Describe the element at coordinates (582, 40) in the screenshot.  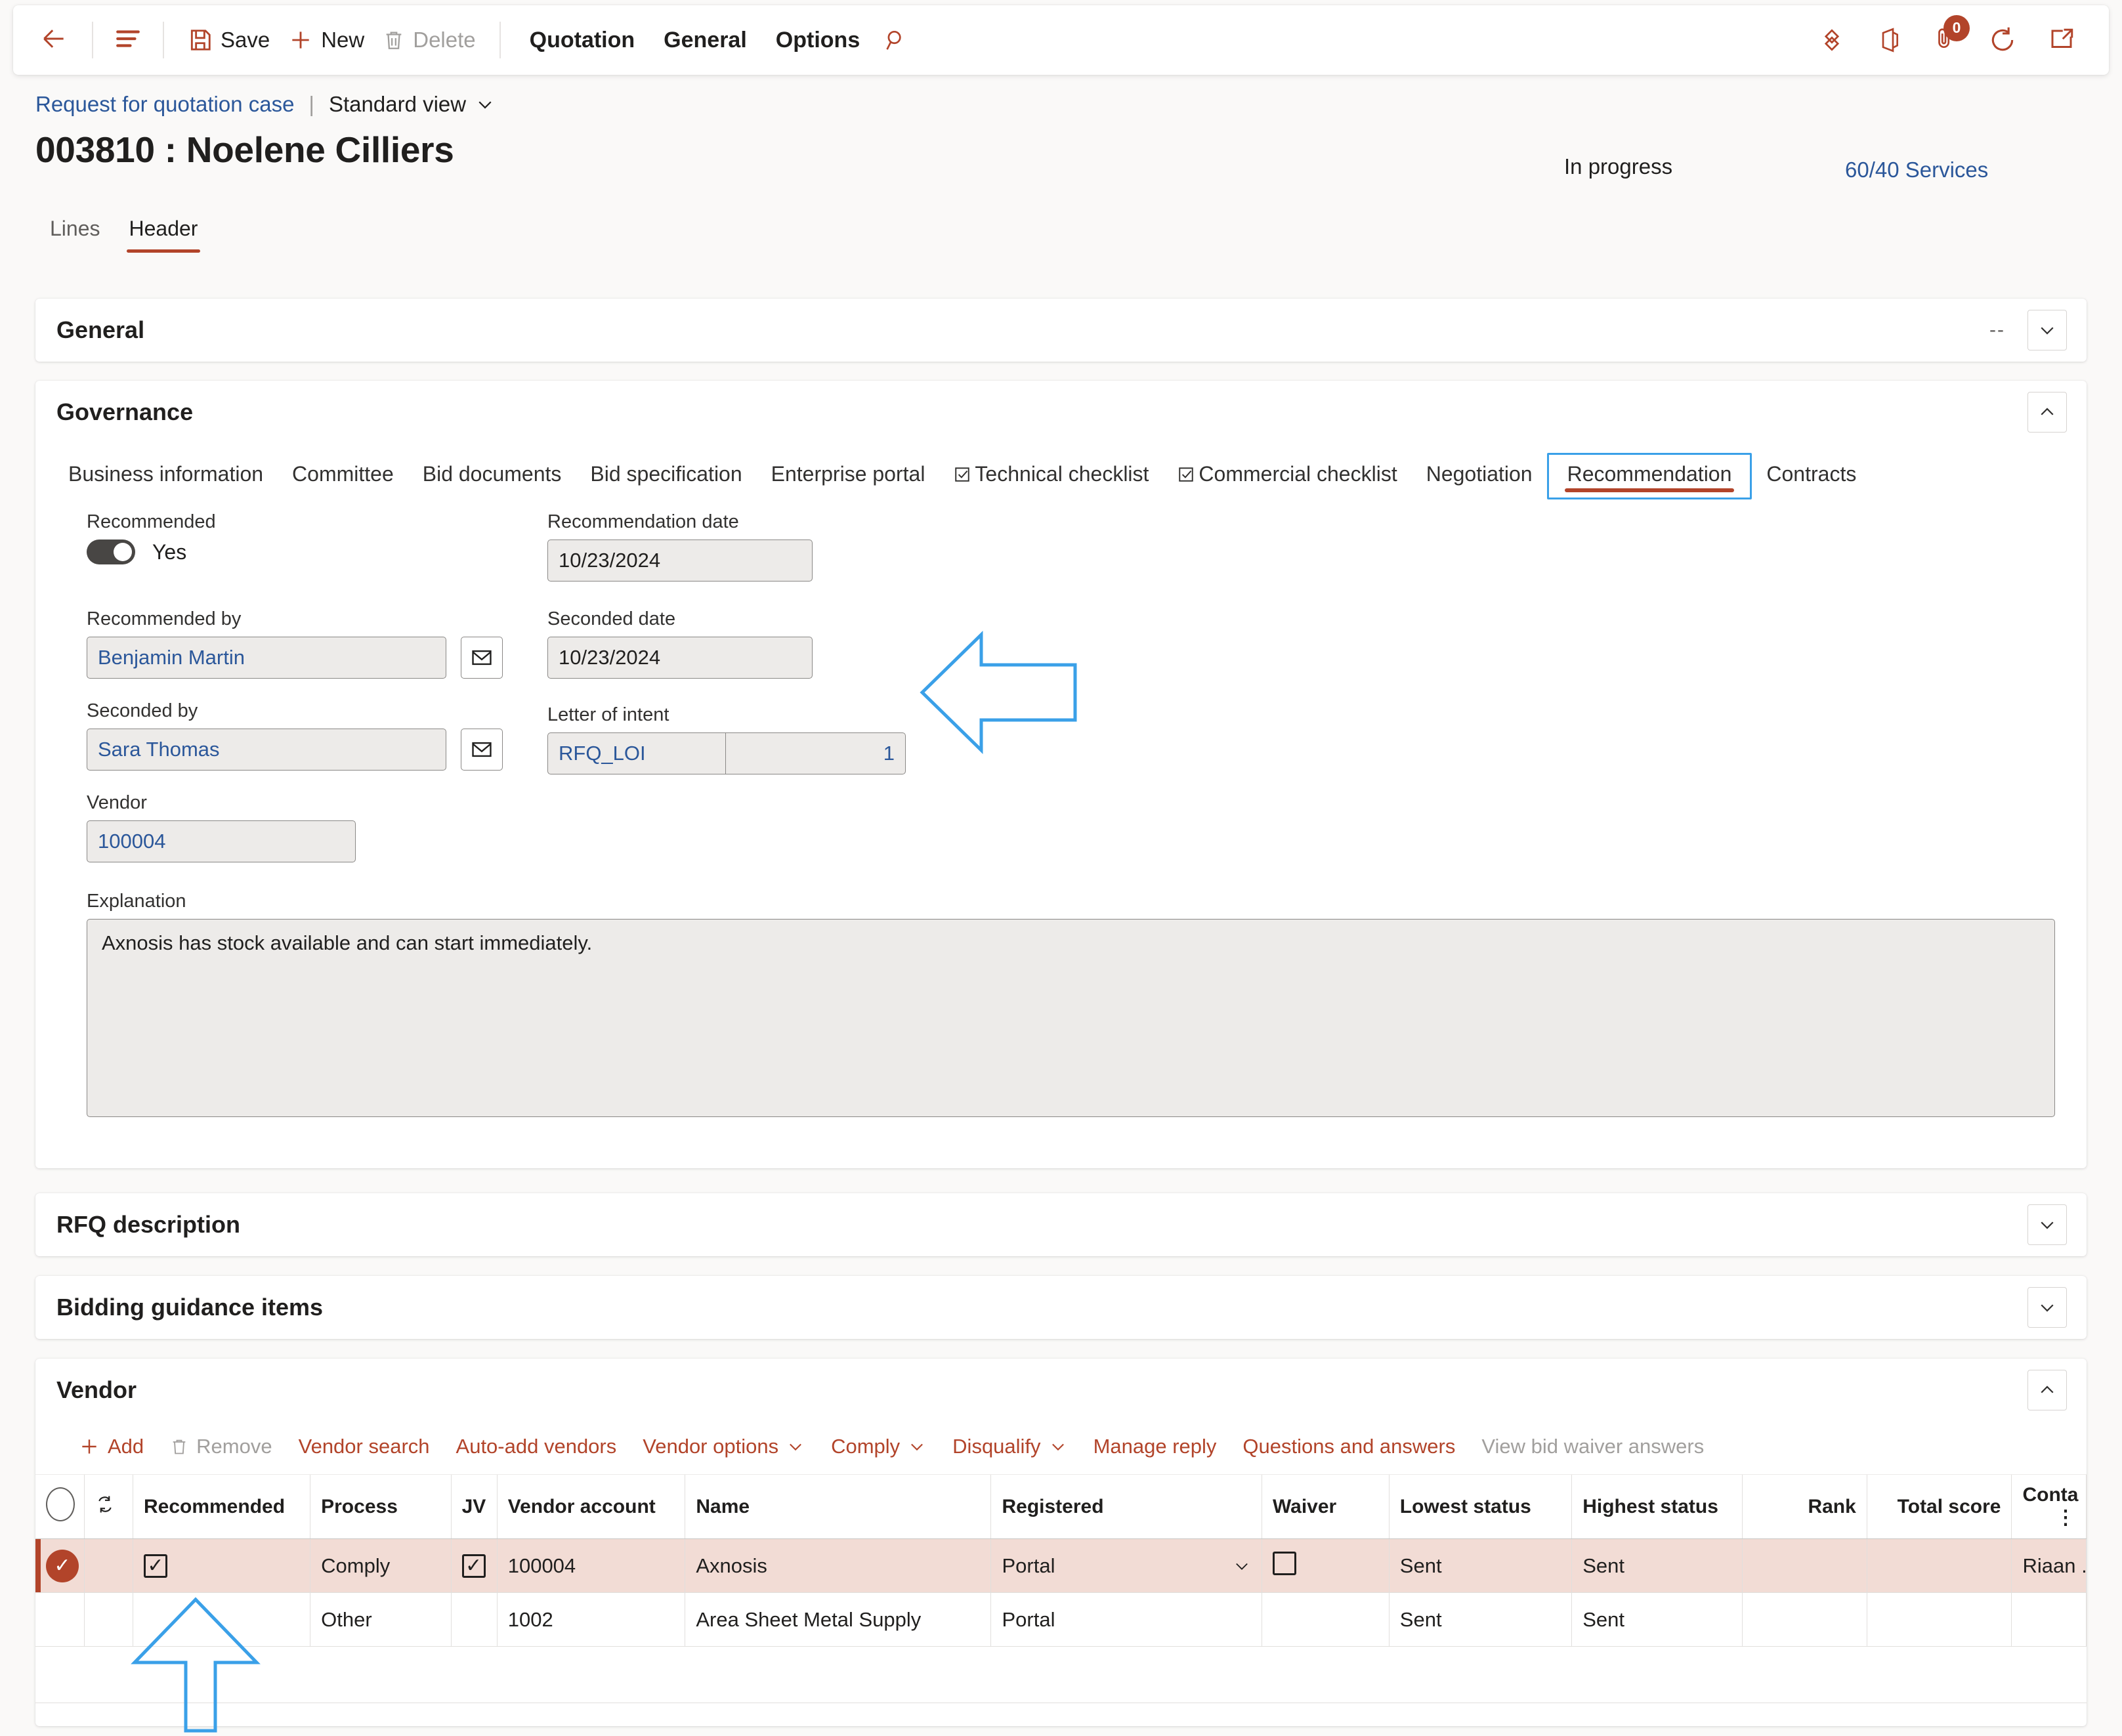
I see `menu-quotation: Quotation` at that location.